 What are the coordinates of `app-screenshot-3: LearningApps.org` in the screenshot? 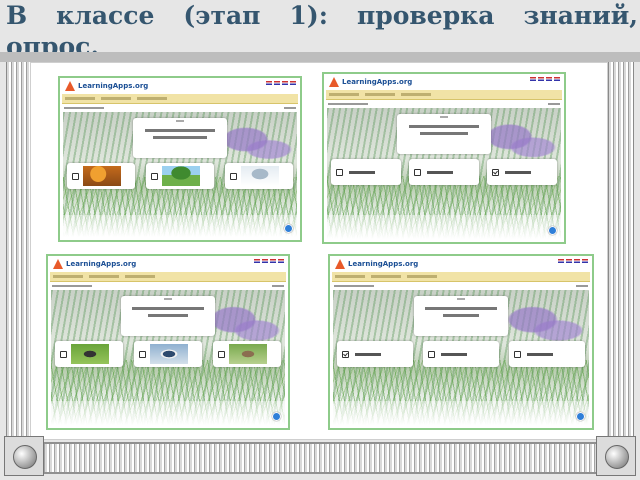 It's located at (168, 342).